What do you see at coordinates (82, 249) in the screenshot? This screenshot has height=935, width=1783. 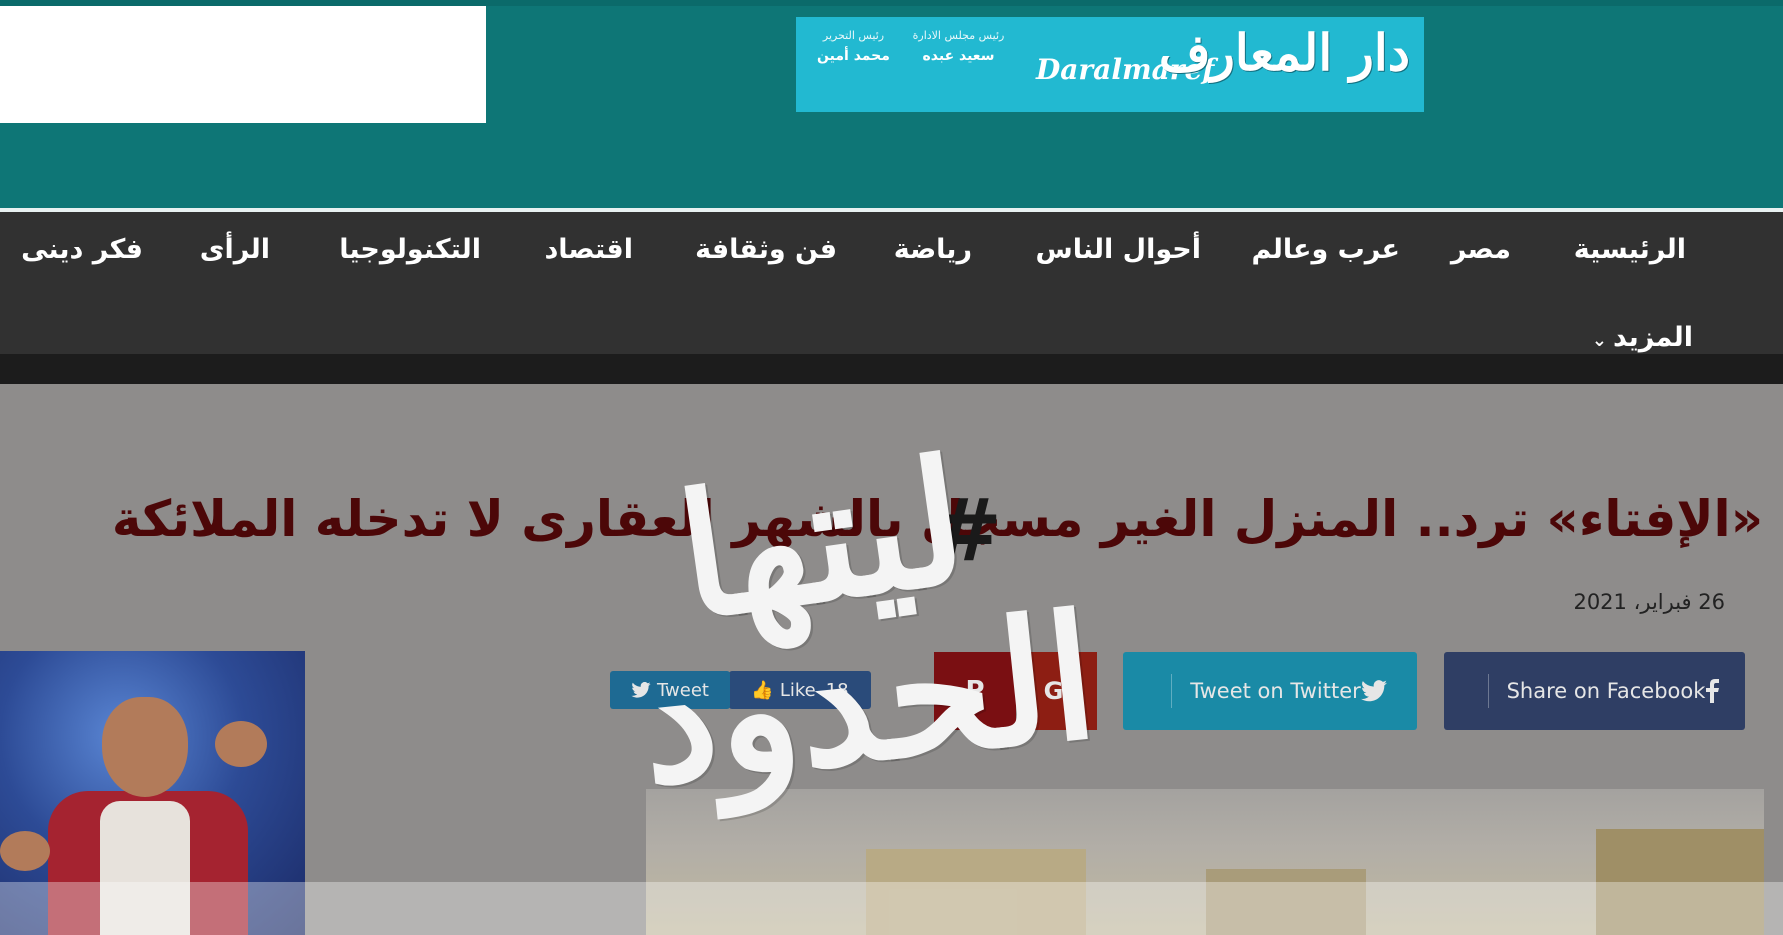 I see `nav-item-religious: فكر دينى` at bounding box center [82, 249].